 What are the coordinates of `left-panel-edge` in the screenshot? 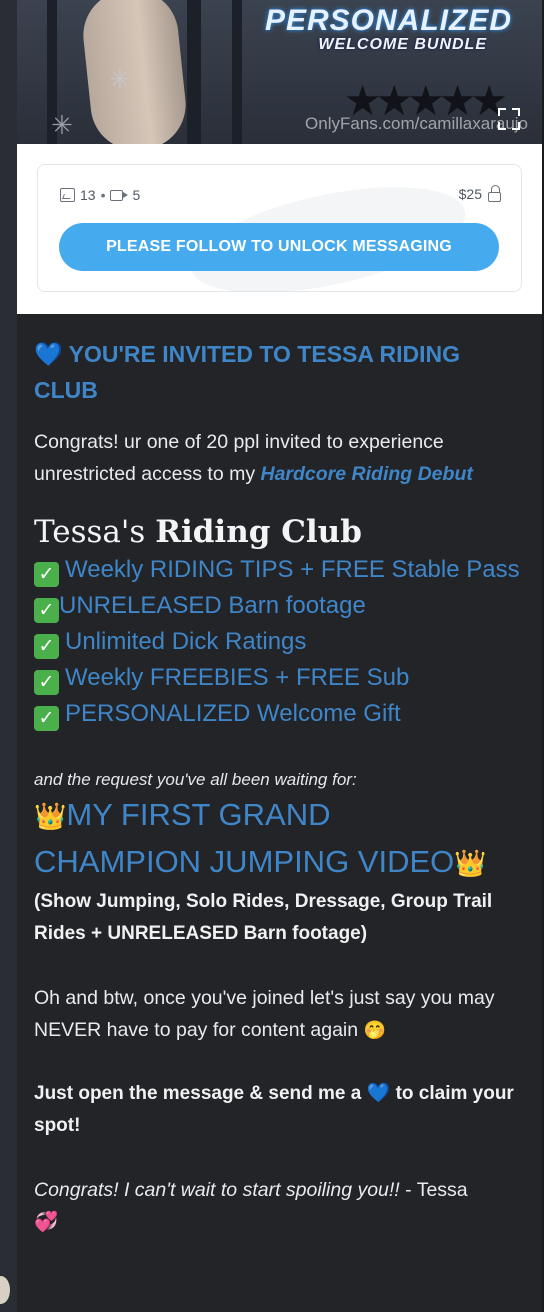 It's located at (8, 656).